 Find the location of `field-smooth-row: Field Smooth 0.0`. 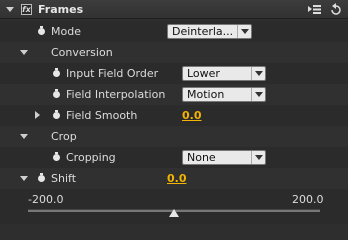

field-smooth-row: Field Smooth 0.0 is located at coordinates (174, 115).